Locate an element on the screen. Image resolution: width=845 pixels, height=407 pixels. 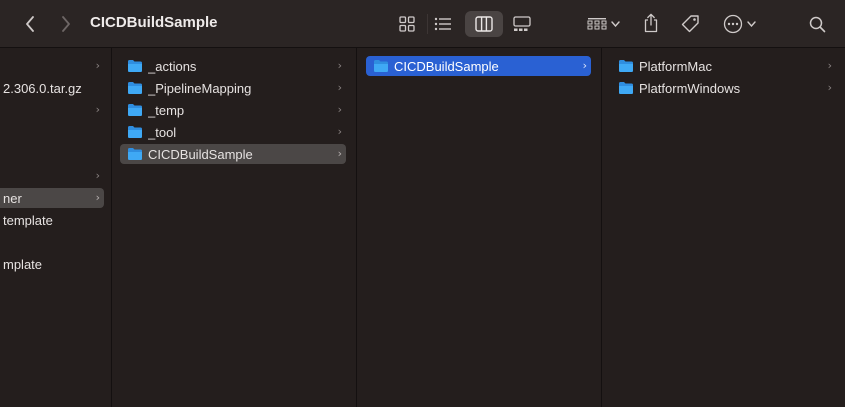
icon-grid-icon is located at coordinates (407, 24).